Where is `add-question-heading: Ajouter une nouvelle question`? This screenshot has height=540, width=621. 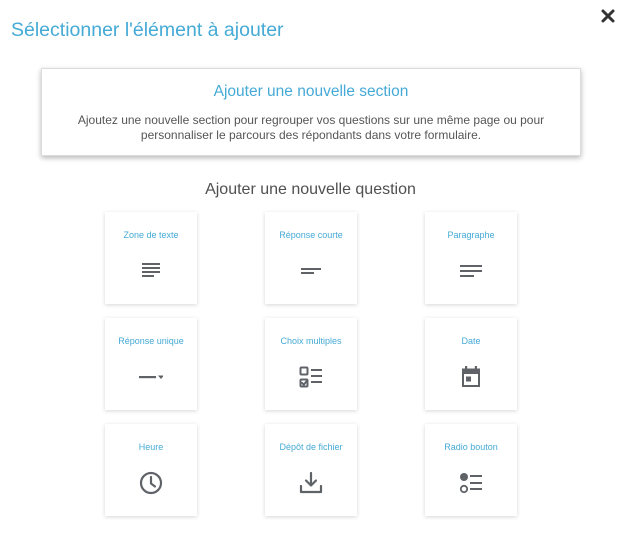 add-question-heading: Ajouter une nouvelle question is located at coordinates (310, 189).